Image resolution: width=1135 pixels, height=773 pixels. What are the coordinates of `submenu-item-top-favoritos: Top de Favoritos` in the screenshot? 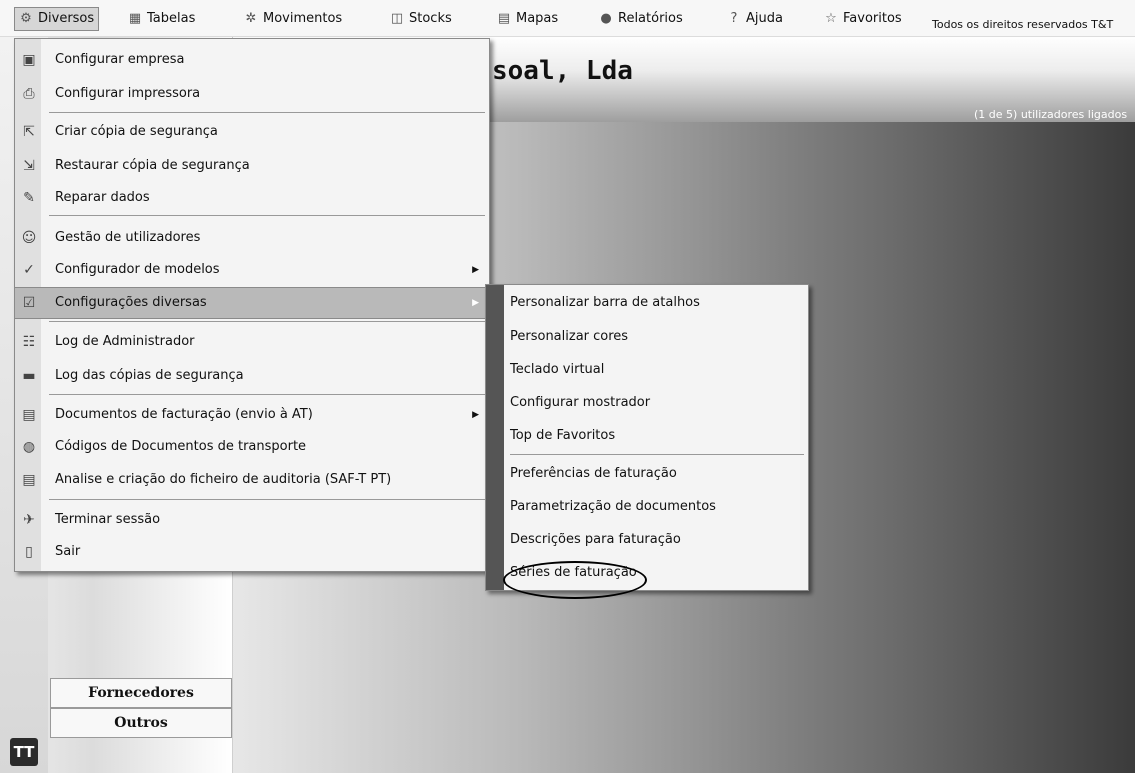 It's located at (655, 436).